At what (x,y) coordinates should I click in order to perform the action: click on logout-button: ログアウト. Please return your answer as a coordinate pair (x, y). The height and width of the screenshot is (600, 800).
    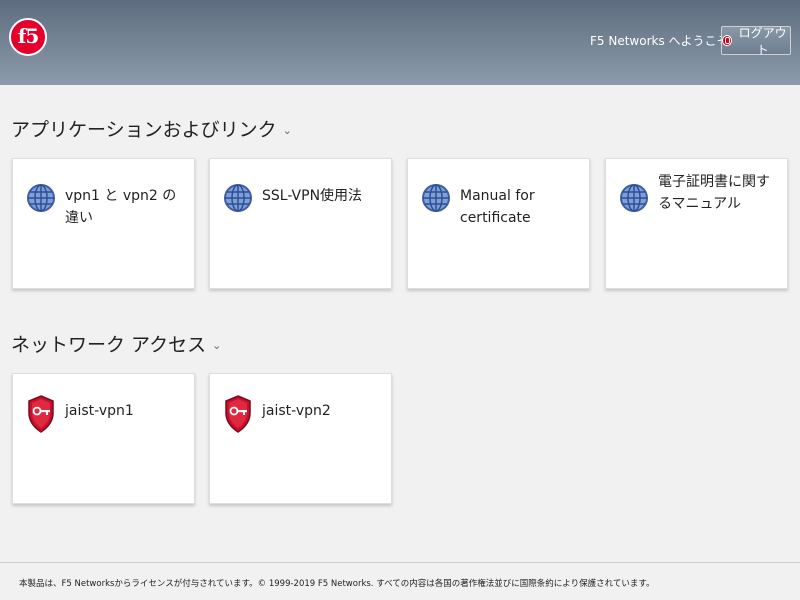
    Looking at the image, I should click on (756, 41).